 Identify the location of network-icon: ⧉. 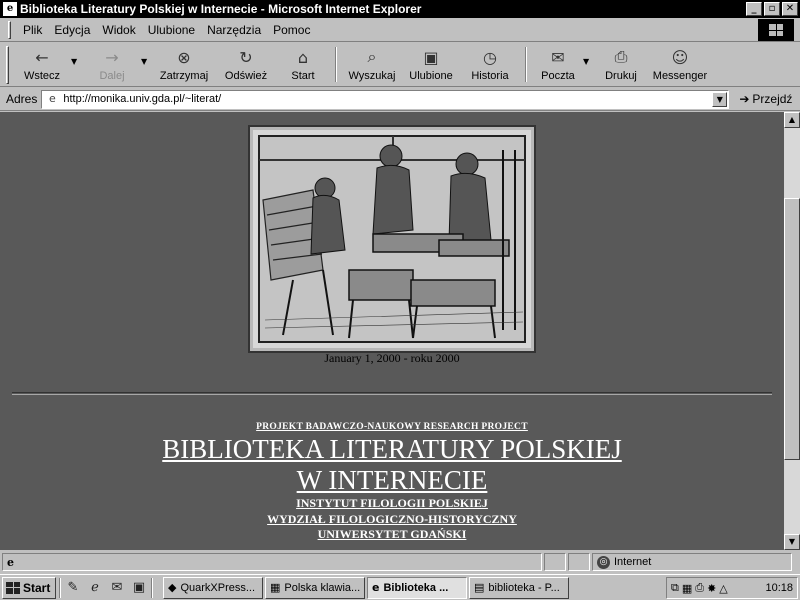
(675, 588).